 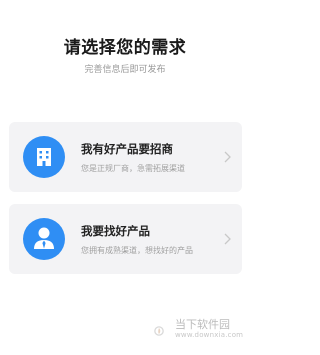 I want to click on watermark-text: 当下软件园, so click(x=202, y=324).